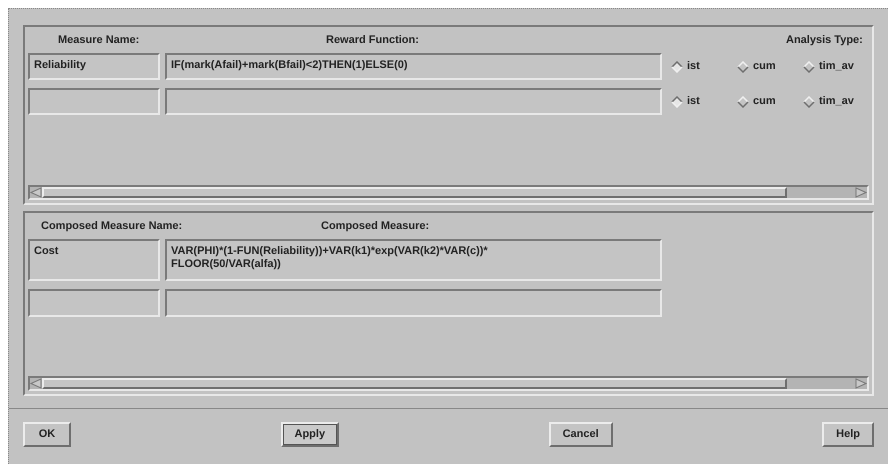  What do you see at coordinates (94, 66) in the screenshot?
I see `measure-name-field: Reliability` at bounding box center [94, 66].